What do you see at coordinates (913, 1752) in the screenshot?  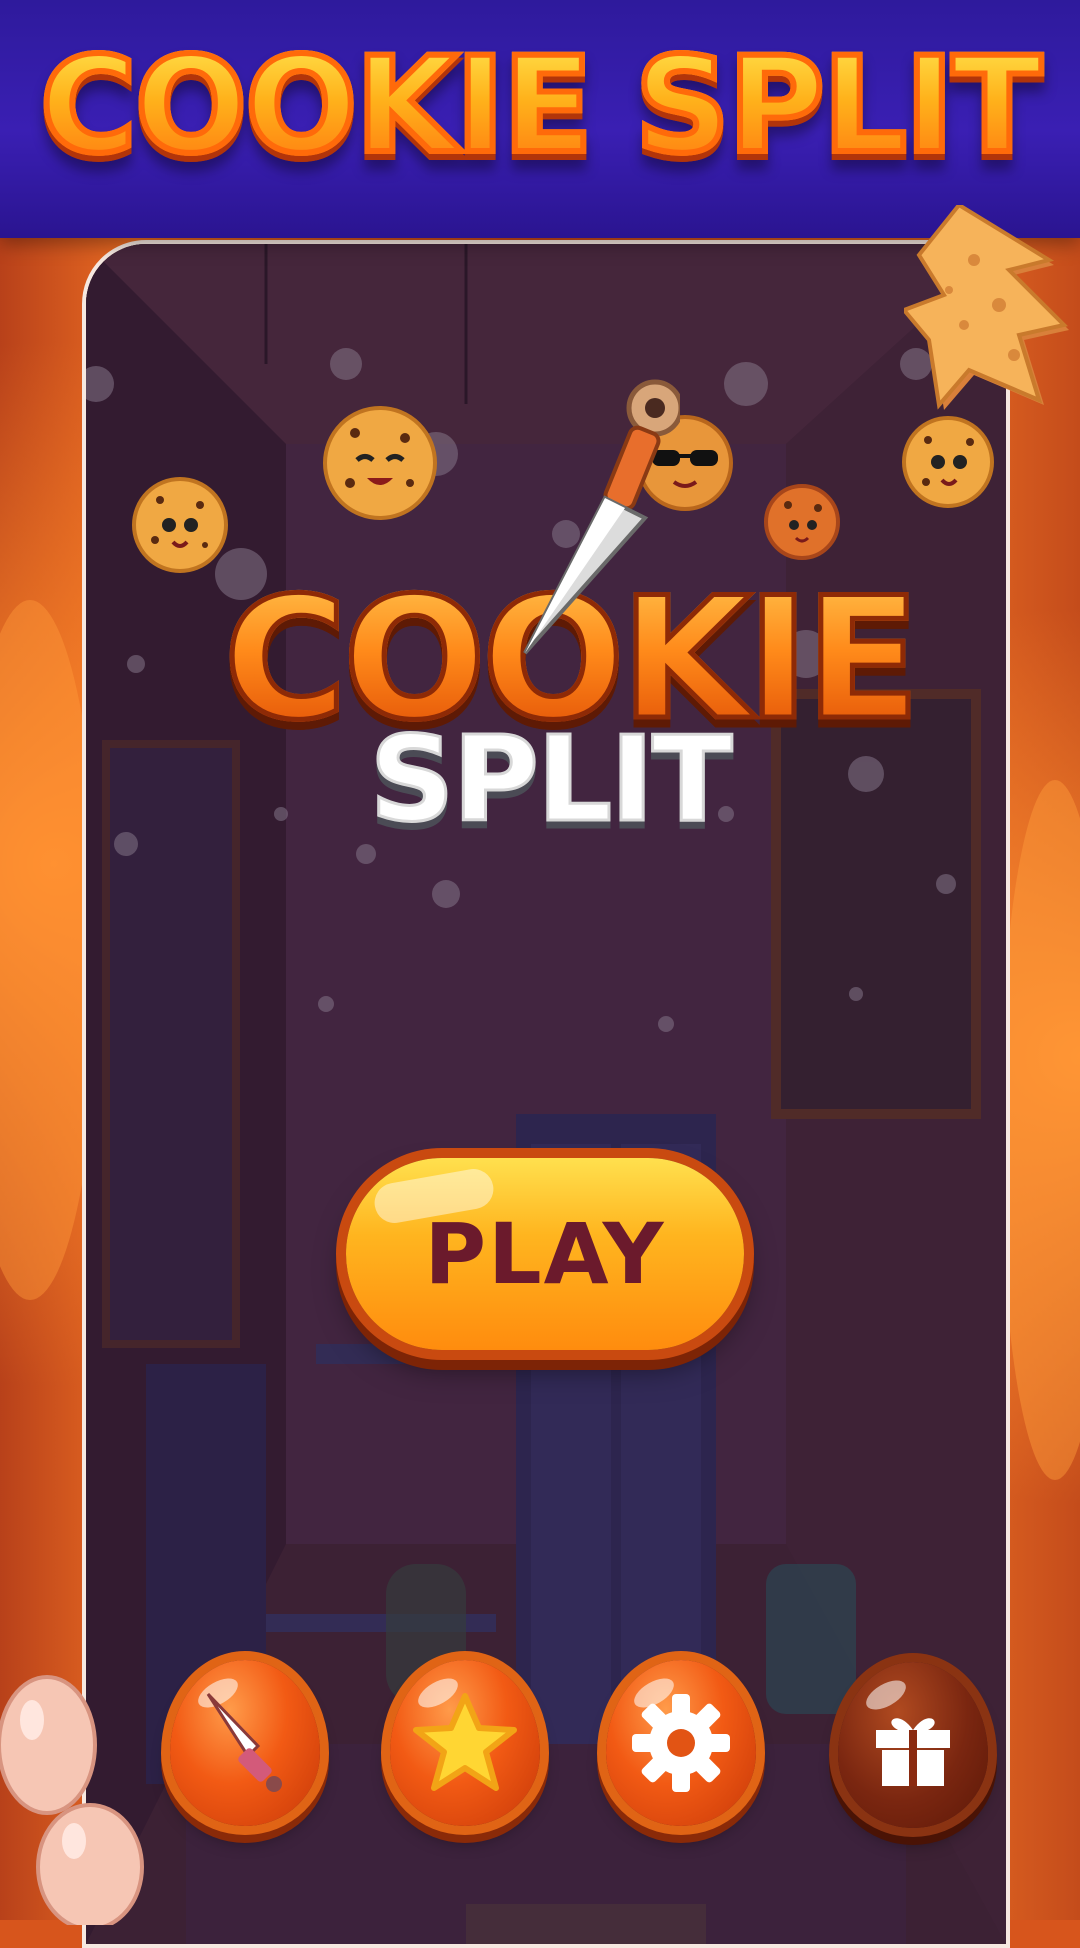 I see `gift-icon` at bounding box center [913, 1752].